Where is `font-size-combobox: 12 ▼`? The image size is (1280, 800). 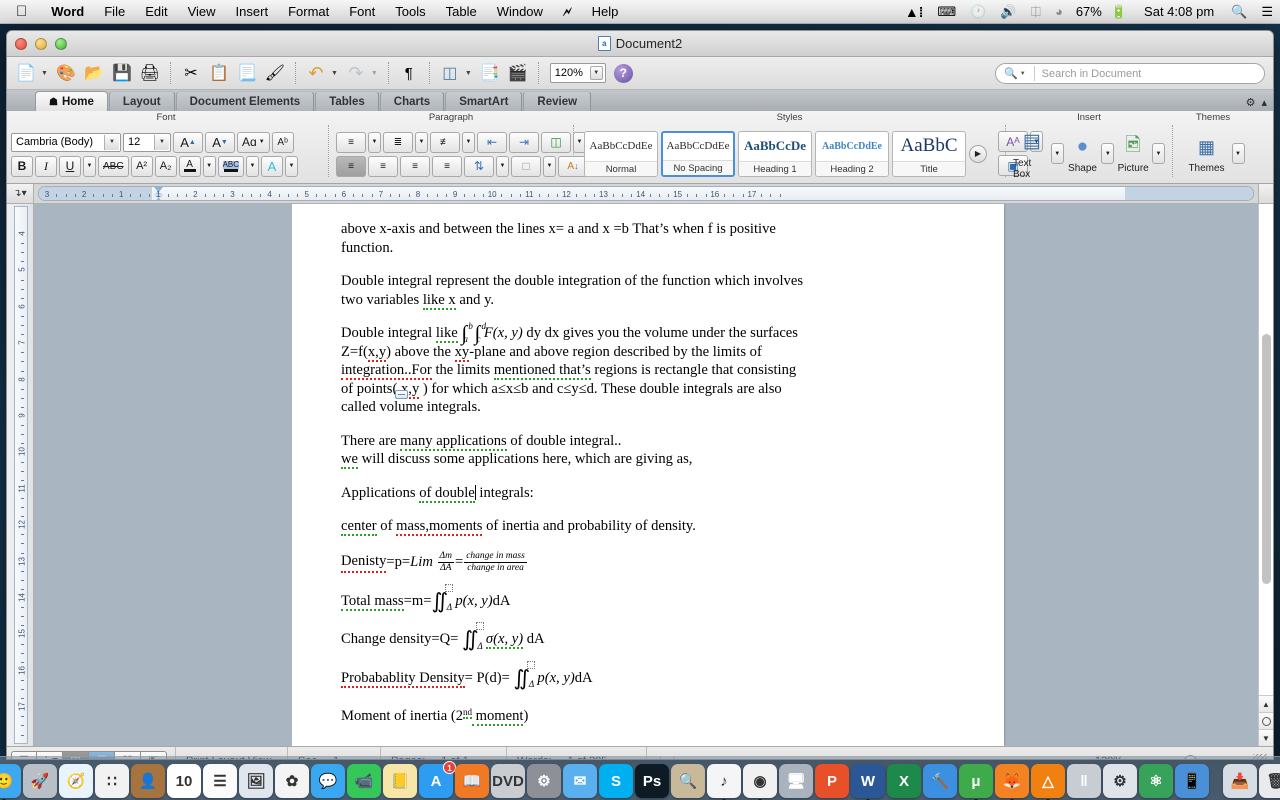
font-size-combobox: 12 ▼ is located at coordinates (147, 142).